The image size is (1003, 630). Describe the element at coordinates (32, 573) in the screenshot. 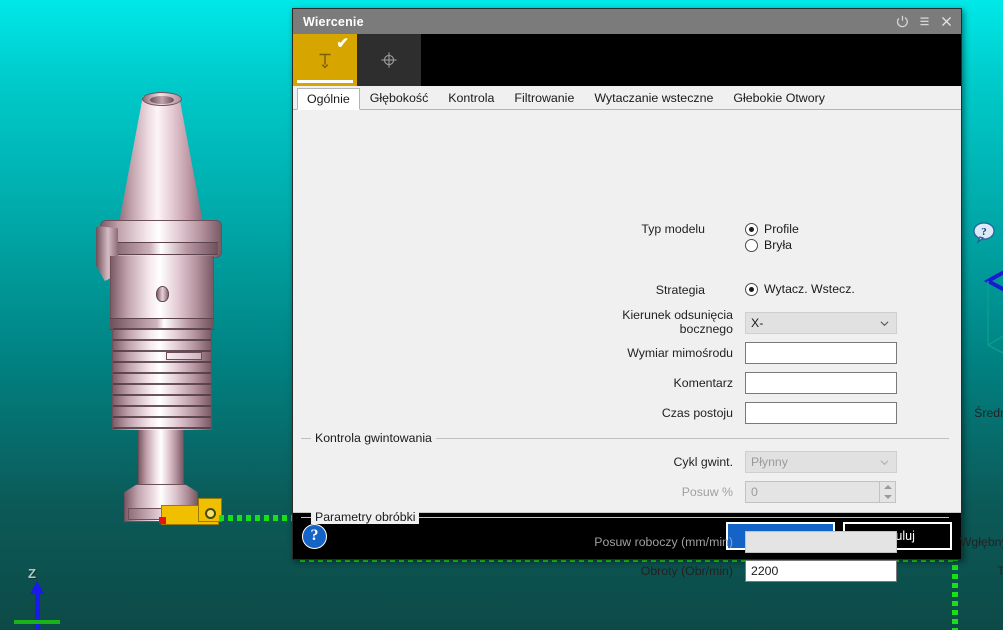

I see `axis-z-label: Z` at that location.